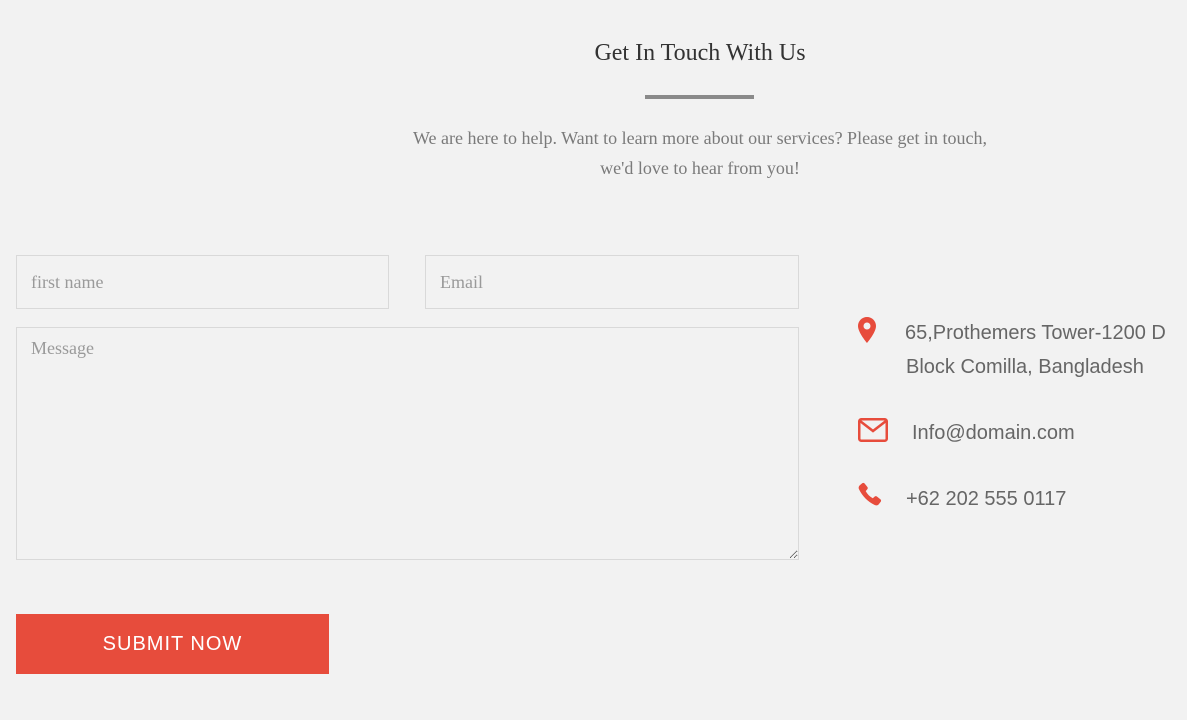 The image size is (1187, 720). I want to click on phone-icon, so click(870, 496).